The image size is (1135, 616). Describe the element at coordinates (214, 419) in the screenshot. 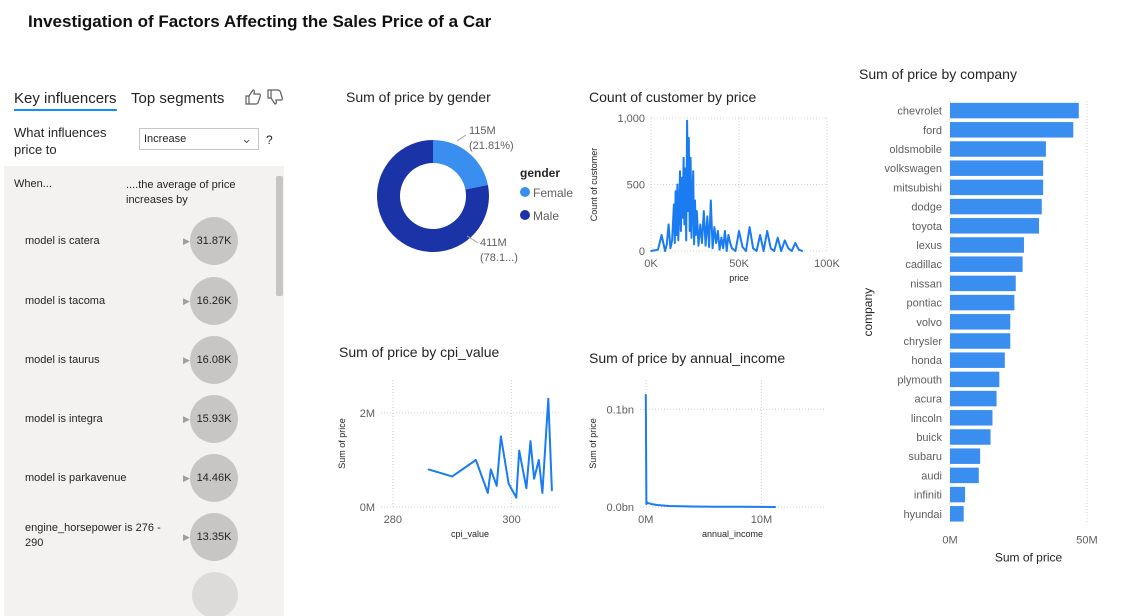

I see `influencer-value-bubble: 15.93K` at that location.